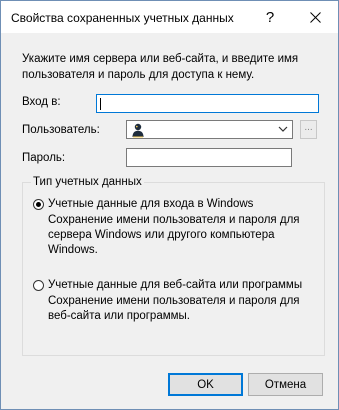  What do you see at coordinates (122, 18) in the screenshot?
I see `dialog-title: Свойства сохраненных учетных данных` at bounding box center [122, 18].